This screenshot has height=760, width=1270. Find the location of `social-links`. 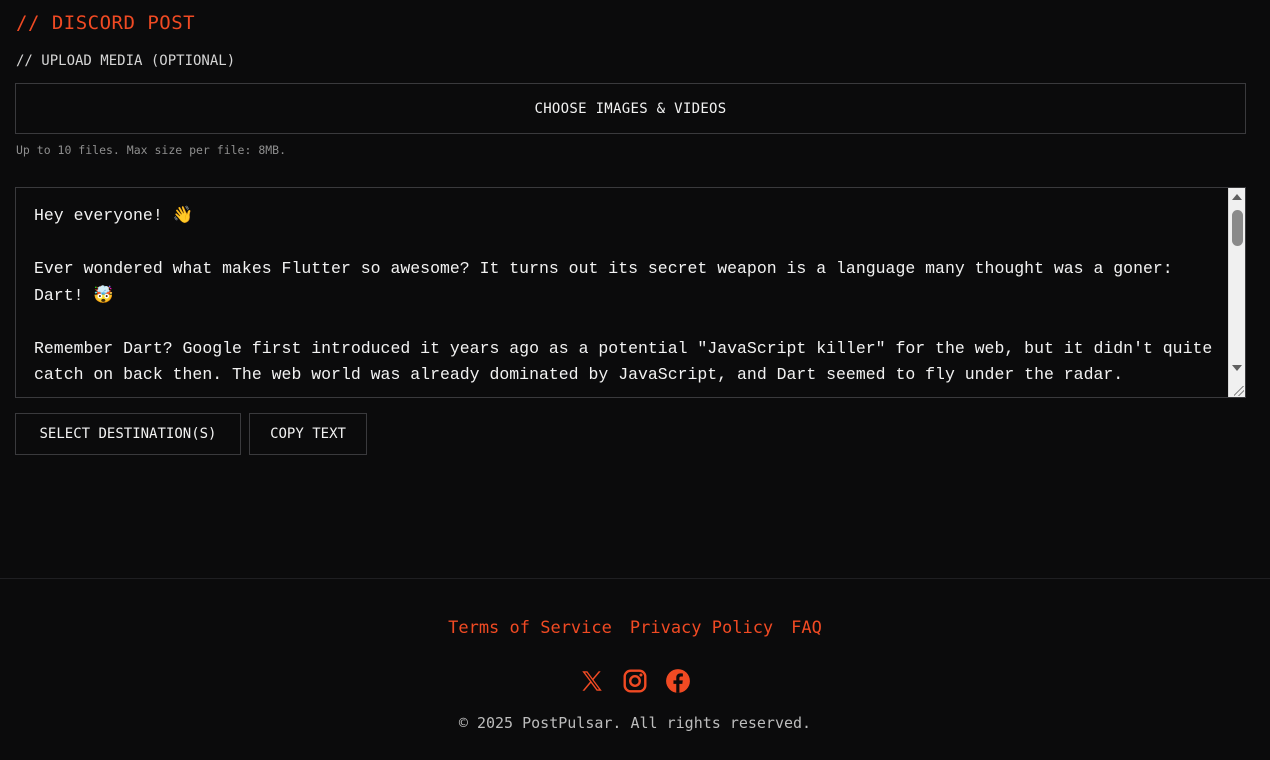

social-links is located at coordinates (635, 681).